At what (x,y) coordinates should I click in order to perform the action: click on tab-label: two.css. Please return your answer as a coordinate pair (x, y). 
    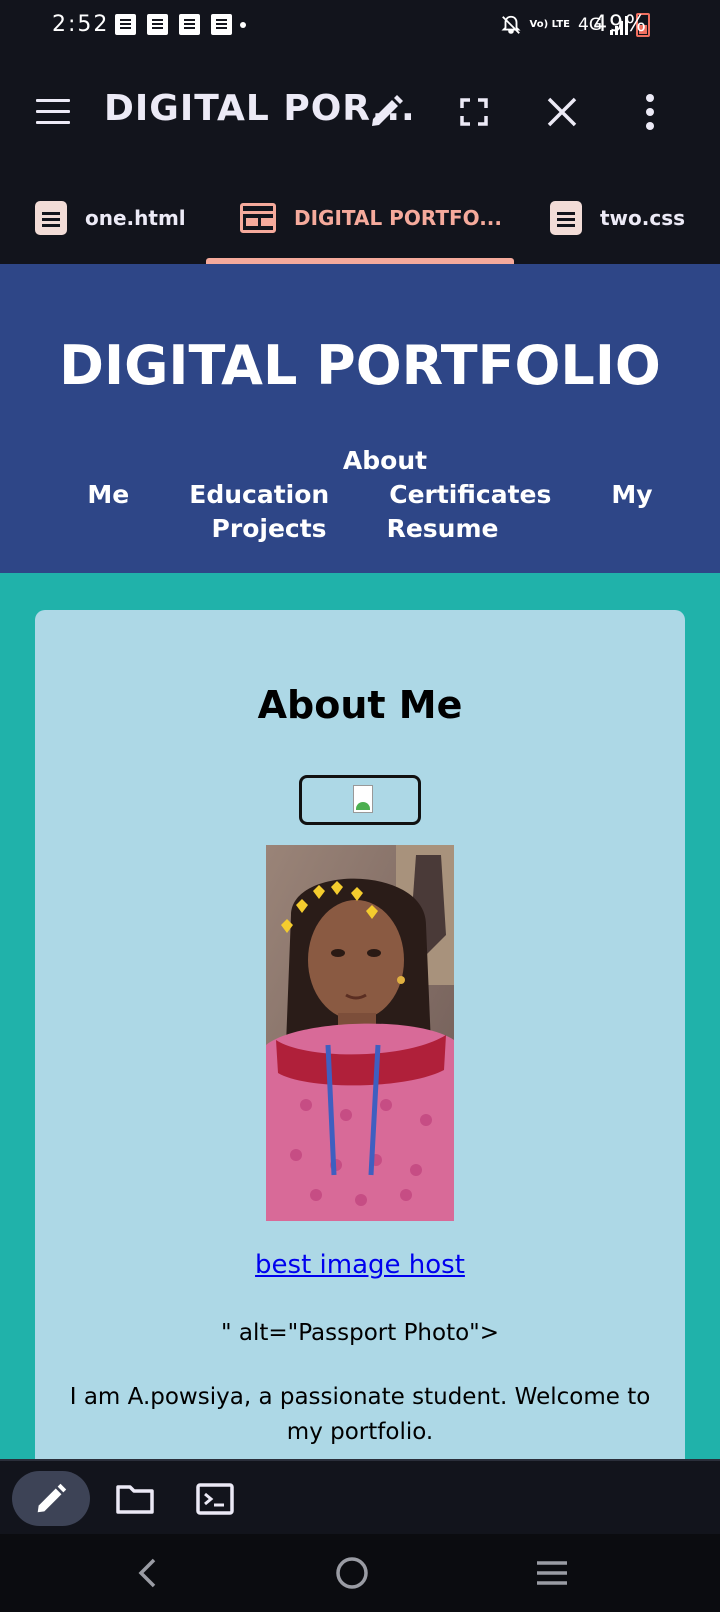
    Looking at the image, I should click on (643, 218).